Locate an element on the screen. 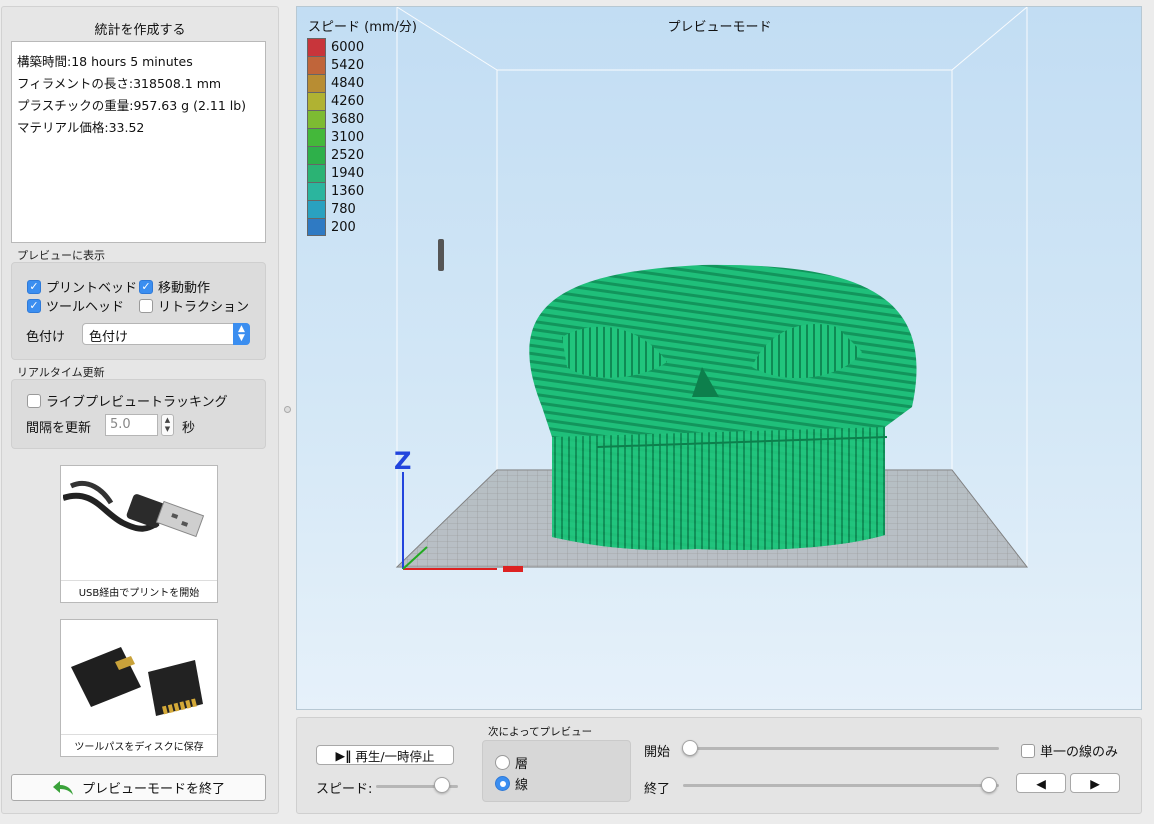  exit-preview-button: プレビューモードを終了 is located at coordinates (138, 787).